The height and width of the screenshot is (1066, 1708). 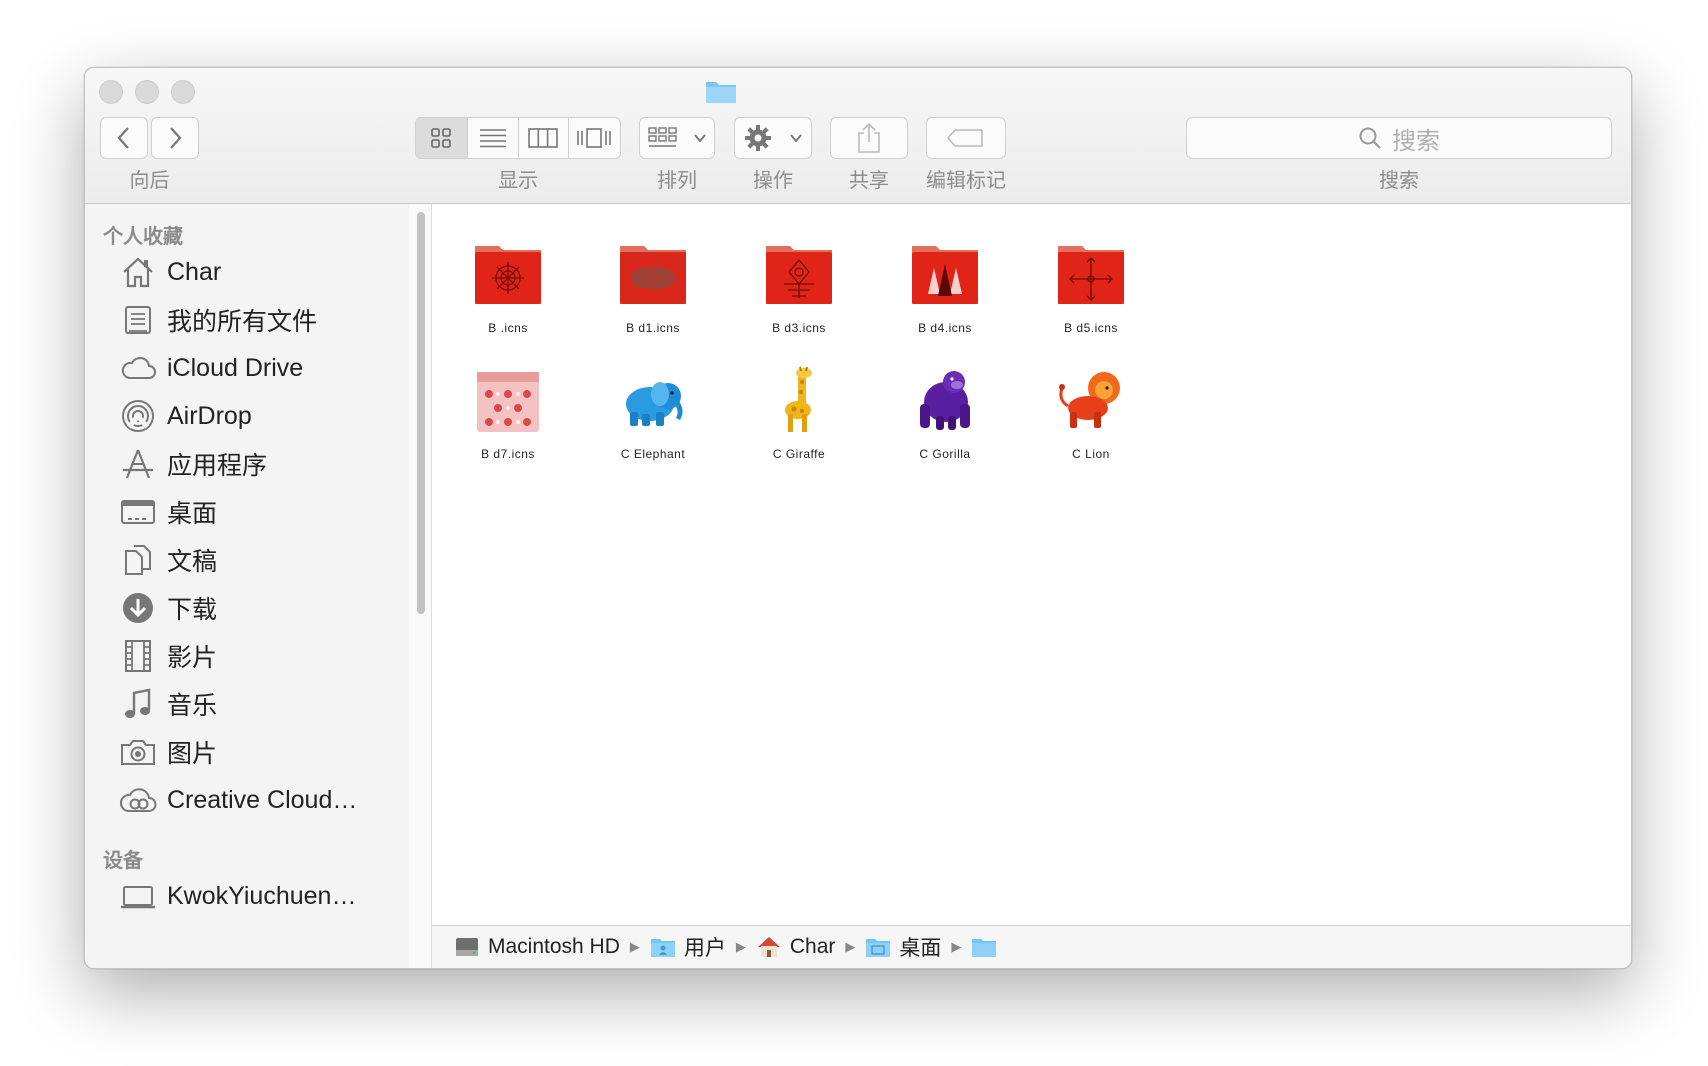 I want to click on sidebar-item-label: 应用程序, so click(x=217, y=466).